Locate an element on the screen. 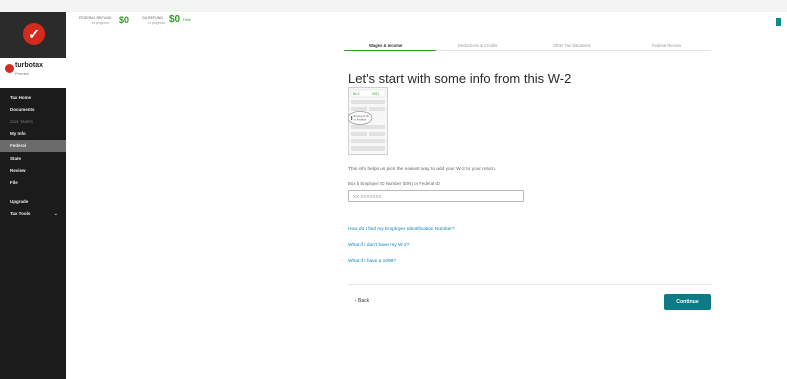  federal-refund-status: In progress is located at coordinates (100, 23).